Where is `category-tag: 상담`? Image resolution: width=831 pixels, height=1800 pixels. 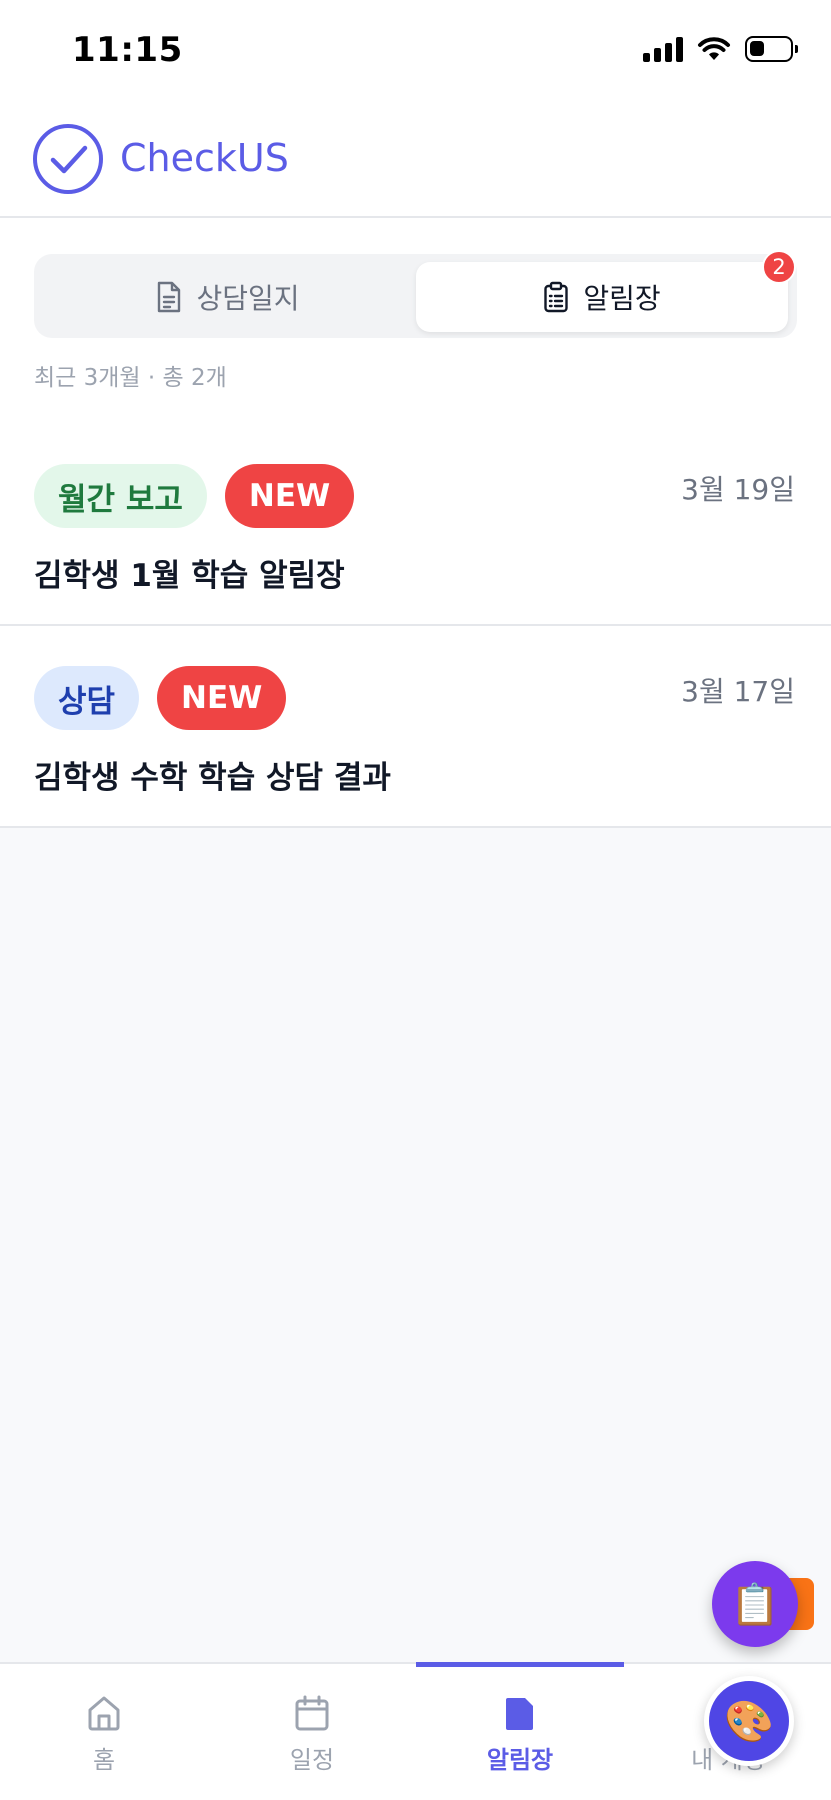
category-tag: 상담 is located at coordinates (87, 698).